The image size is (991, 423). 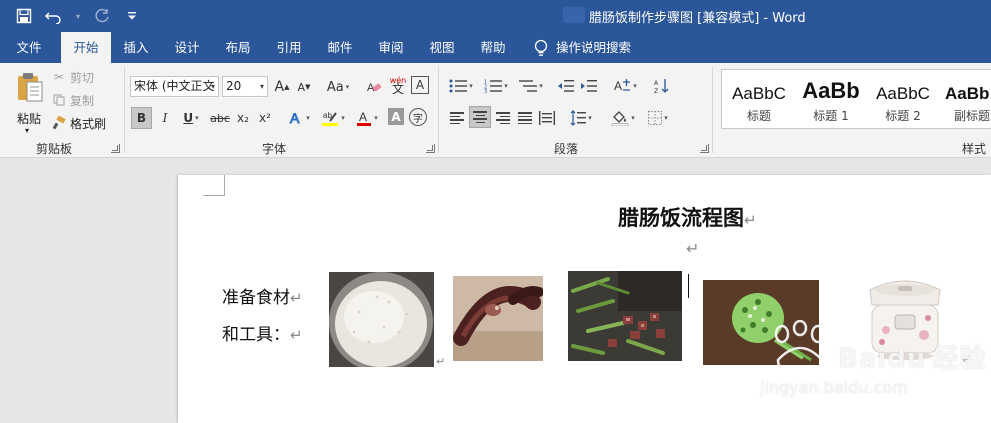 I want to click on styles-group-label: 样式, so click(x=974, y=149).